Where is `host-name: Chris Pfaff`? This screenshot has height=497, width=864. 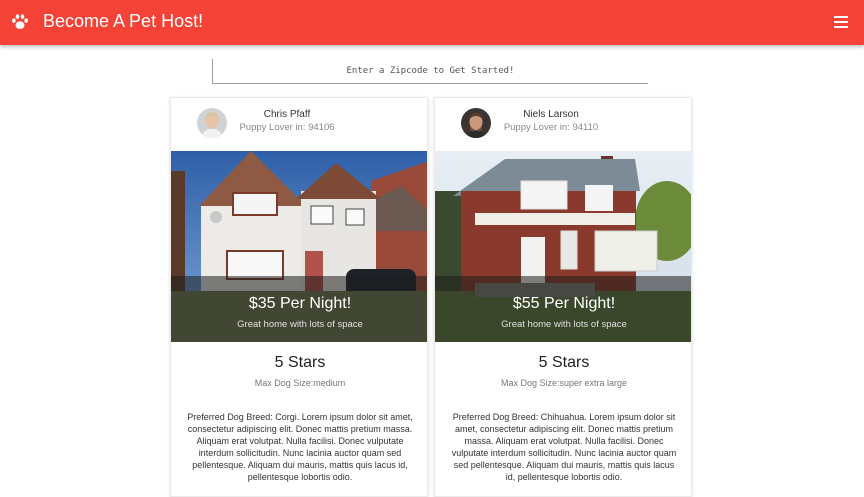 host-name: Chris Pfaff is located at coordinates (287, 114).